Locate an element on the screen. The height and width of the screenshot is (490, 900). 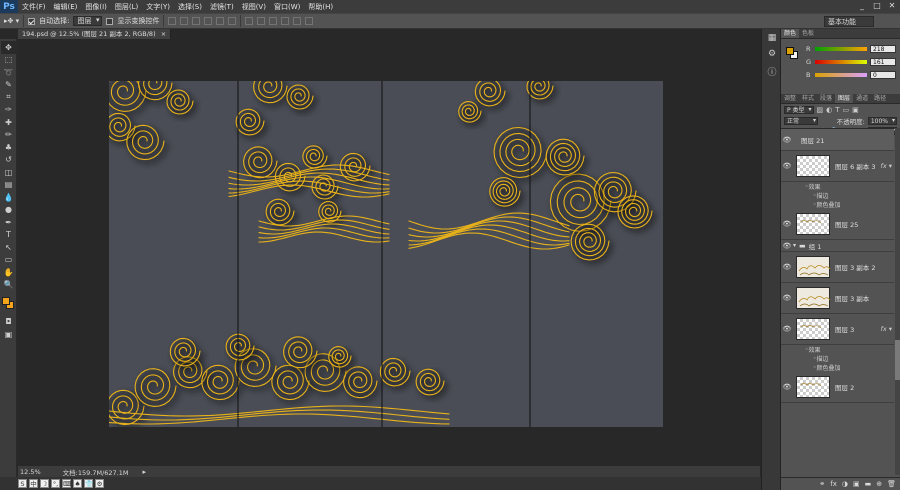
ime-button-7: ⚙ is located at coordinates (99, 483).